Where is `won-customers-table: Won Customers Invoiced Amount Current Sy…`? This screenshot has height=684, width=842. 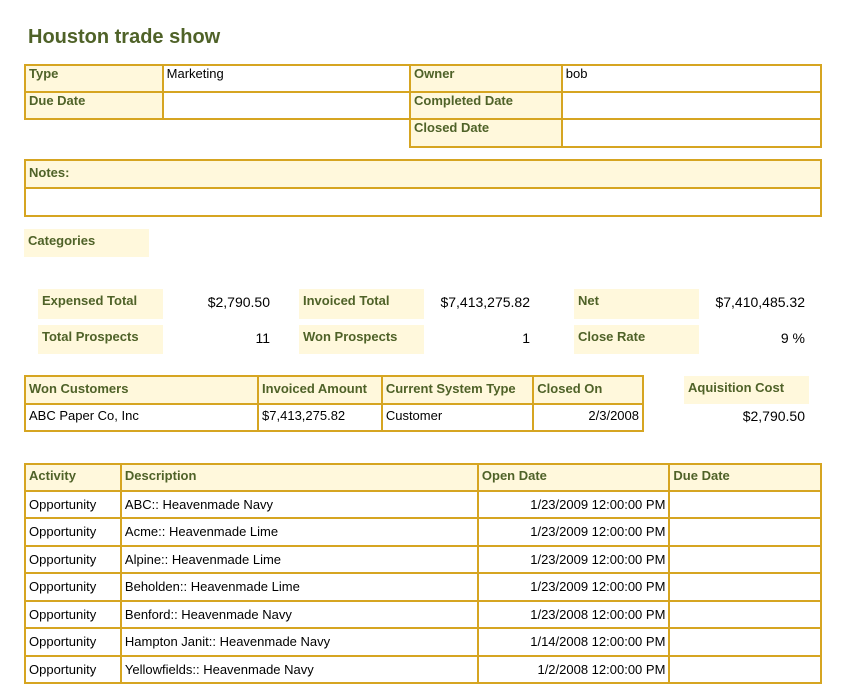
won-customers-table: Won Customers Invoiced Amount Current Sy… is located at coordinates (333, 403).